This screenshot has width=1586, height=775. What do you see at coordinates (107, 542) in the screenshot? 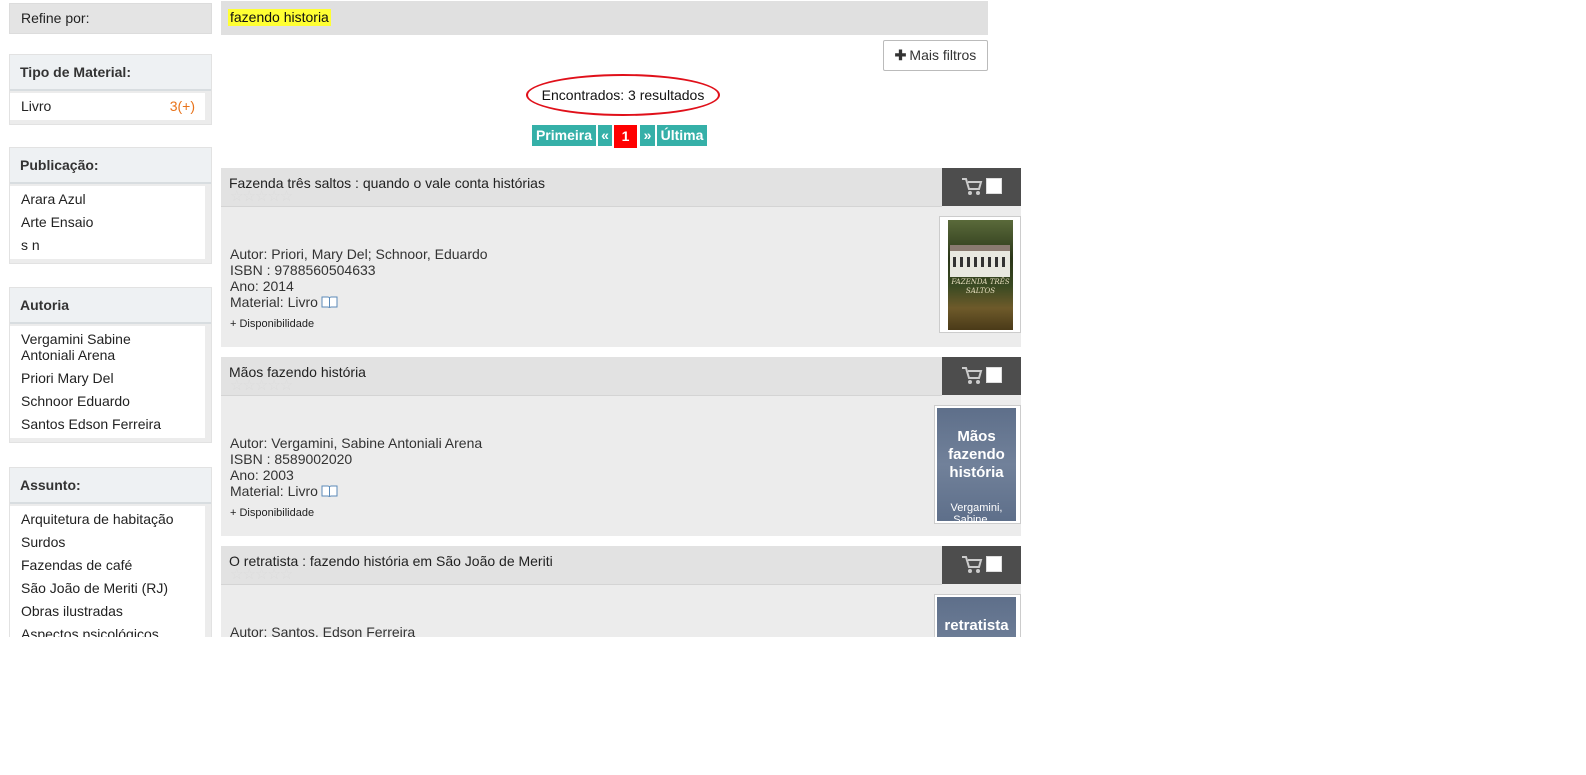
I see `facet-item: Surdos` at bounding box center [107, 542].